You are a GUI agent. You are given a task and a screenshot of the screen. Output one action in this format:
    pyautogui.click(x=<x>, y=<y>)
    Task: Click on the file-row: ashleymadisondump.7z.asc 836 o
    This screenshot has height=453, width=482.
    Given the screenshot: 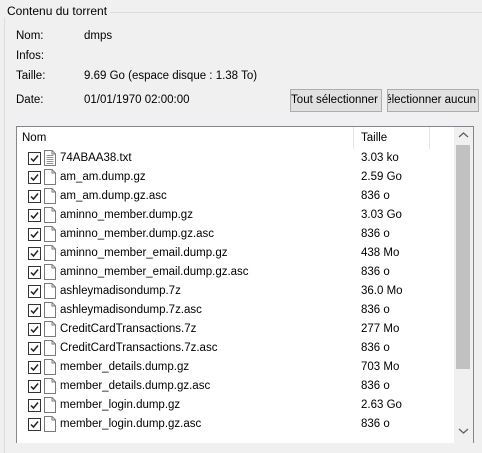 What is the action you would take?
    pyautogui.click(x=235, y=310)
    